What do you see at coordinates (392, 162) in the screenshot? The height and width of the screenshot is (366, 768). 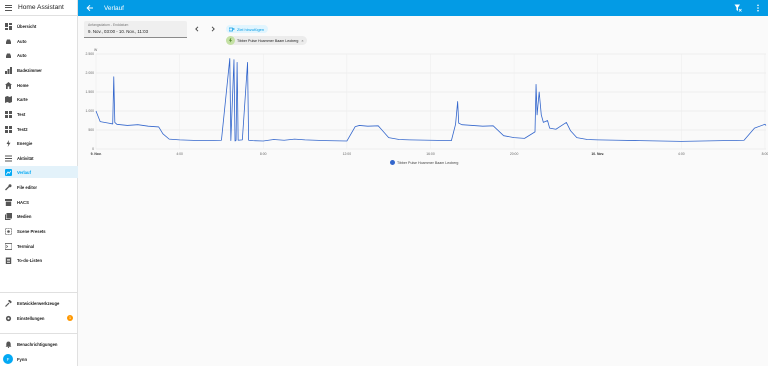 I see `legend-swatch` at bounding box center [392, 162].